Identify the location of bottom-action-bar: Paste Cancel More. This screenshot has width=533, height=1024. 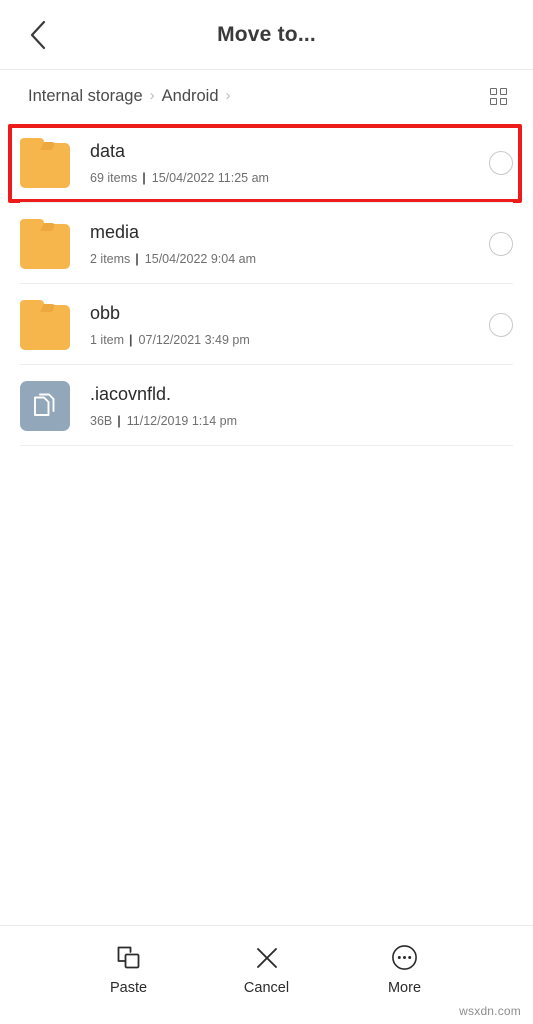
(266, 974).